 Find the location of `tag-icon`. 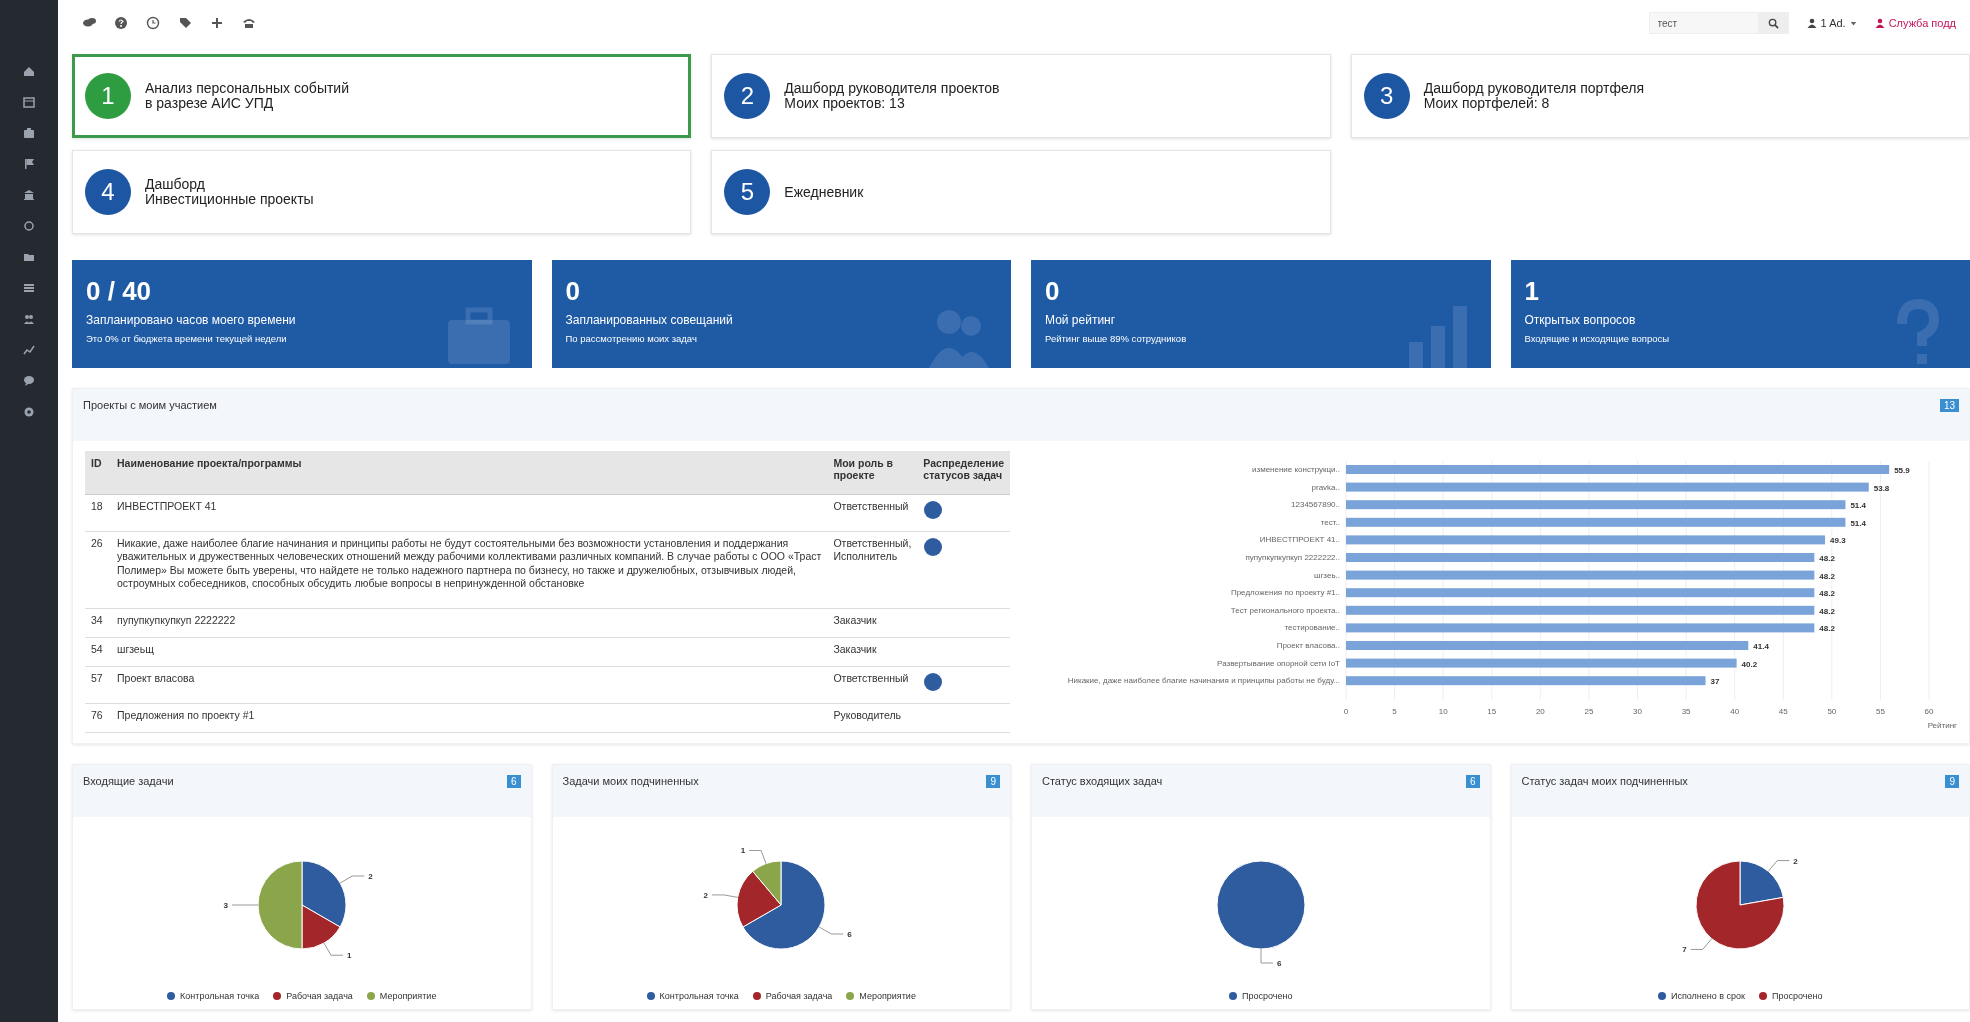

tag-icon is located at coordinates (185, 23).